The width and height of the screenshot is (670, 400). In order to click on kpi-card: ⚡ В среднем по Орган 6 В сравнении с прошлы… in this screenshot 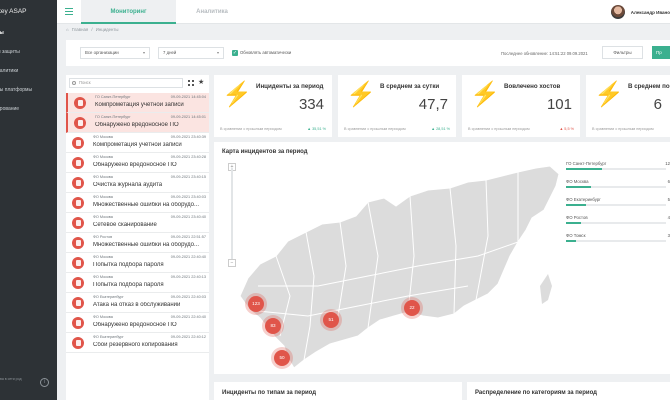, I will do `click(628, 106)`.